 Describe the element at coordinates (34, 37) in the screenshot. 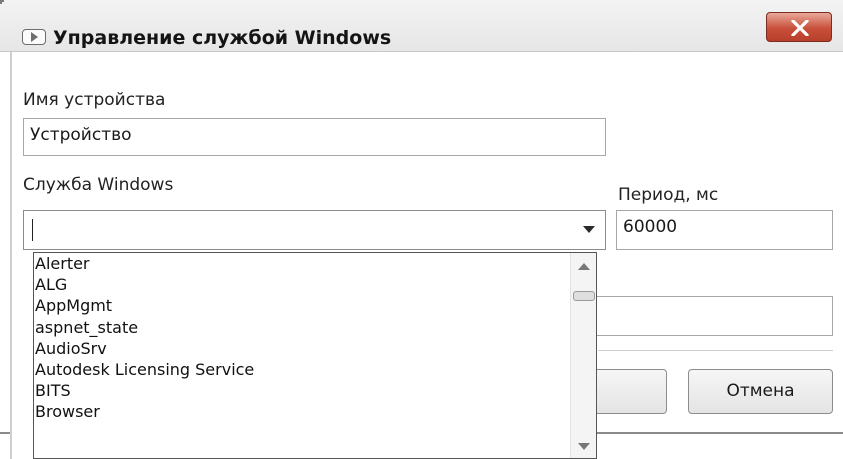

I see `window-app-icon` at that location.